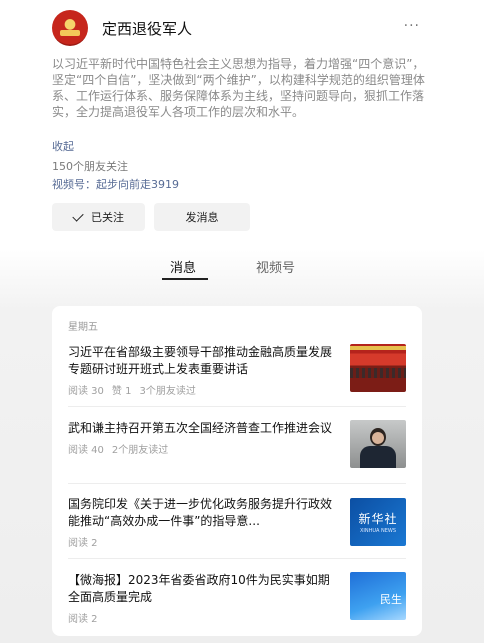 The image size is (484, 643). What do you see at coordinates (378, 438) in the screenshot?
I see `person-face` at bounding box center [378, 438].